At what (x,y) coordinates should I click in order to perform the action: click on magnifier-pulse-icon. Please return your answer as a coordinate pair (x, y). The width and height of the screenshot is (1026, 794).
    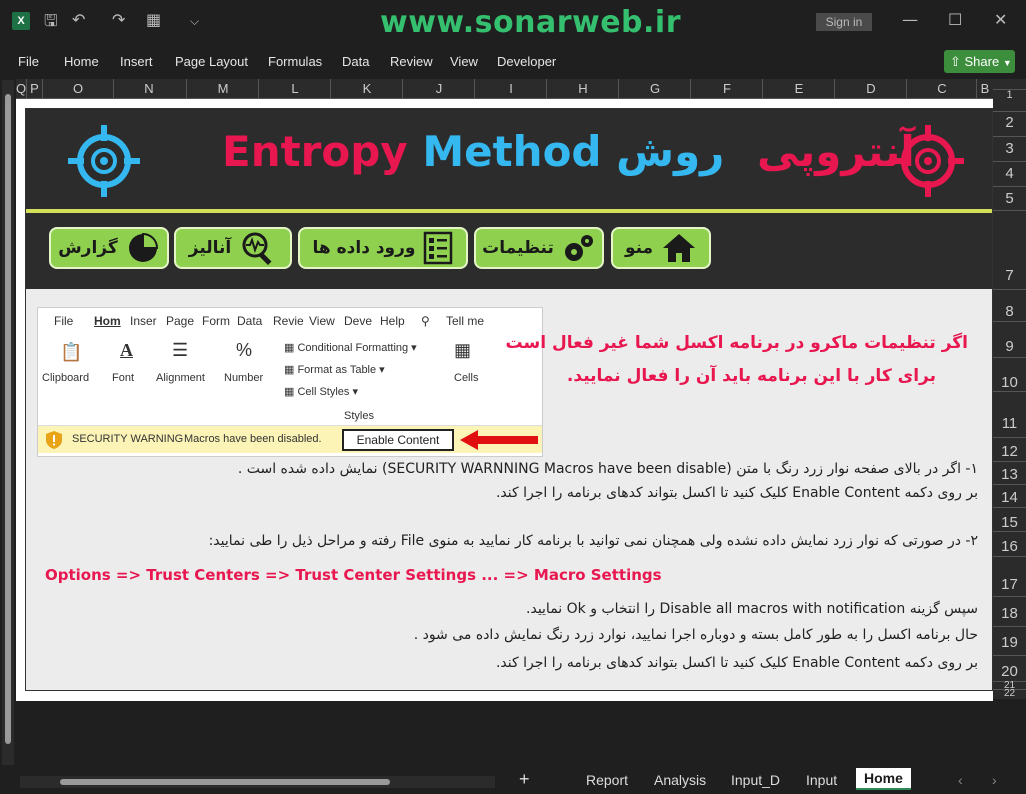
    Looking at the image, I should click on (257, 249).